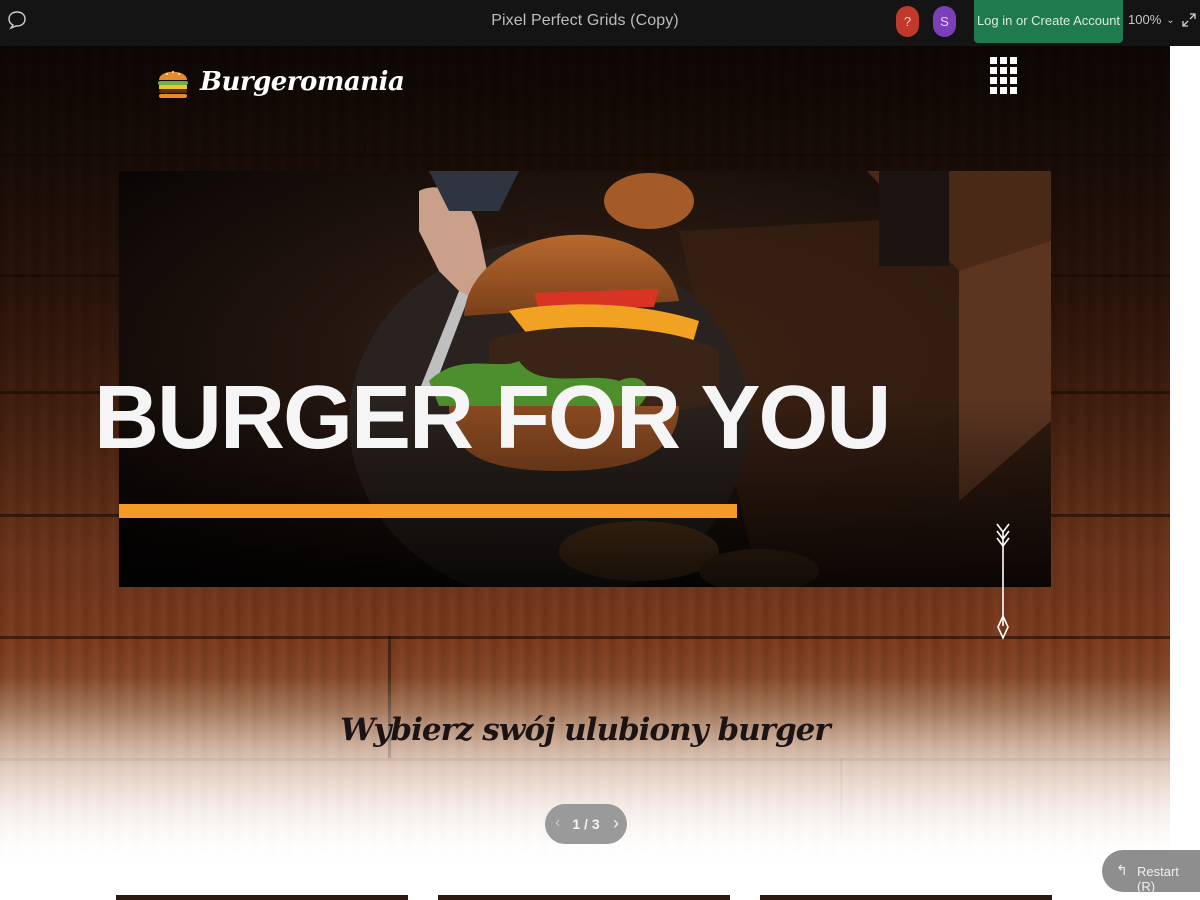 Image resolution: width=1200 pixels, height=900 pixels. What do you see at coordinates (302, 82) in the screenshot?
I see `brand-logo-text: Burgeromania` at bounding box center [302, 82].